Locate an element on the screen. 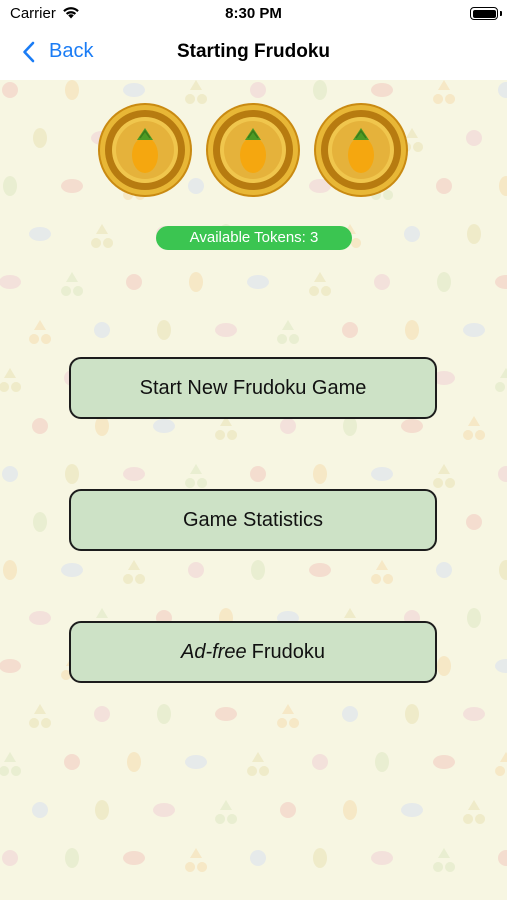  navigation-bar: Back Starting Frudoku is located at coordinates (253, 54).